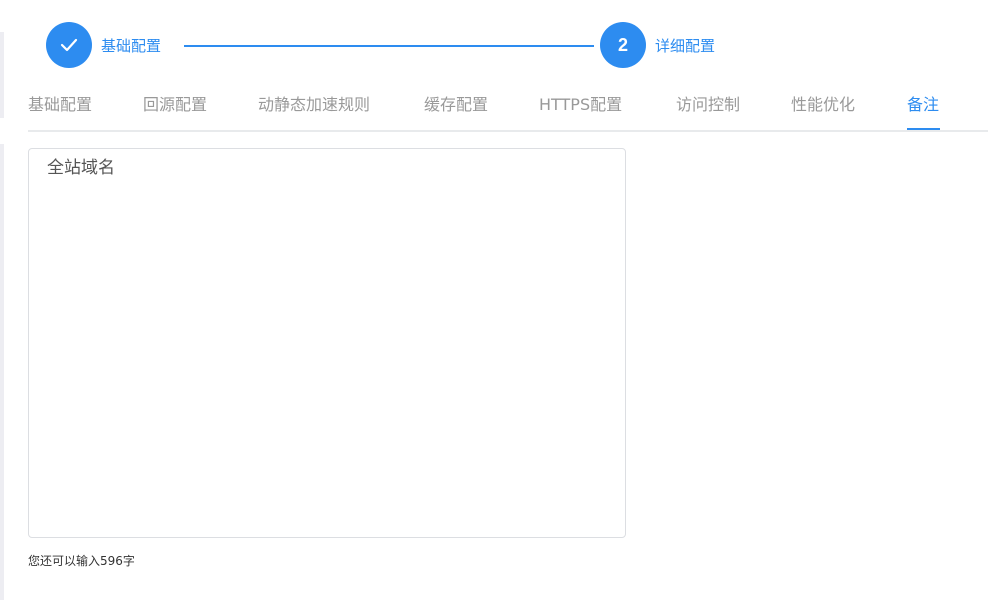 The image size is (988, 600). I want to click on step-1-circle, so click(69, 45).